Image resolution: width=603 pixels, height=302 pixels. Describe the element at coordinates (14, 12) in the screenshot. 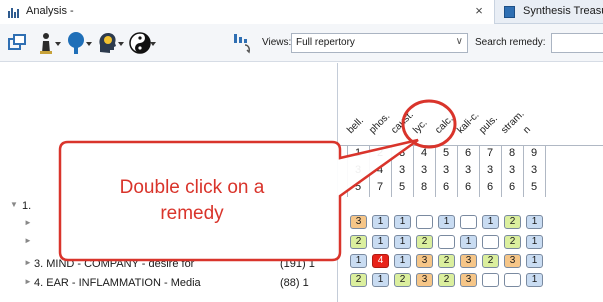

I see `analysis-icon` at that location.